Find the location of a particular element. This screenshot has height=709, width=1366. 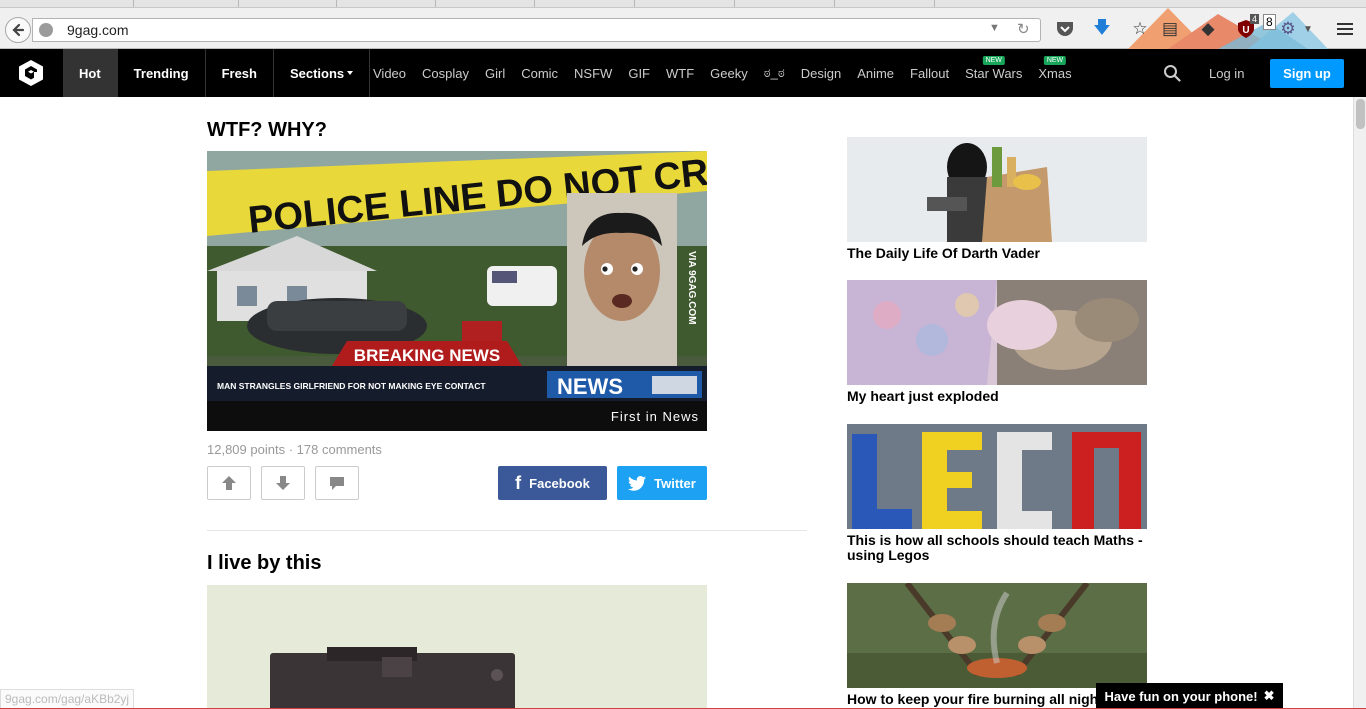

arrow-down-icon is located at coordinates (283, 483).